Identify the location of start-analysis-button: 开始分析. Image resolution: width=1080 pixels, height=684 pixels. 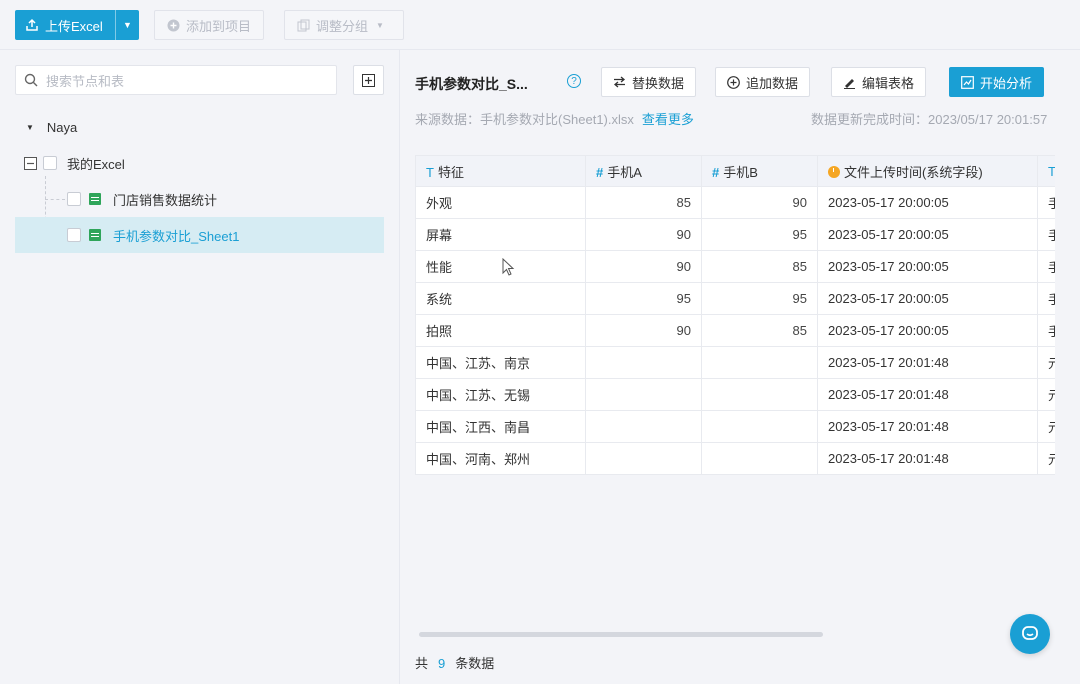
(997, 82).